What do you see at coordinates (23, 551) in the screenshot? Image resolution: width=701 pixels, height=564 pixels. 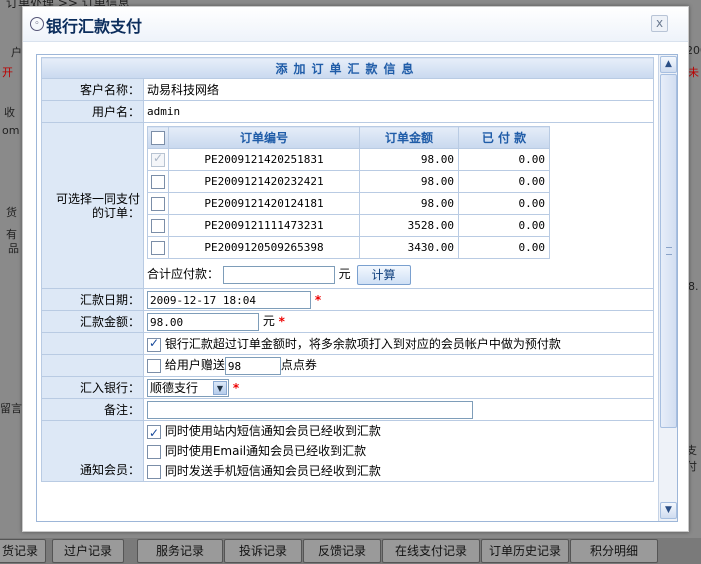 I see `tab-delivery-records: 货记录` at bounding box center [23, 551].